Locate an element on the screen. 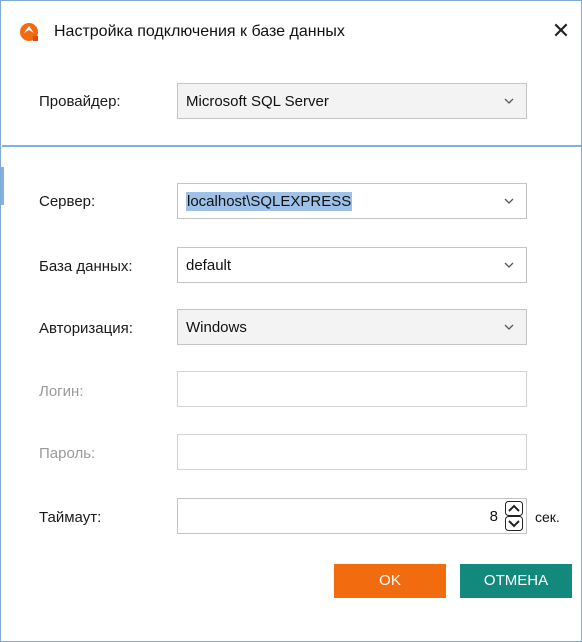 The height and width of the screenshot is (642, 582). provider-select: Microsoft SQL Server is located at coordinates (352, 101).